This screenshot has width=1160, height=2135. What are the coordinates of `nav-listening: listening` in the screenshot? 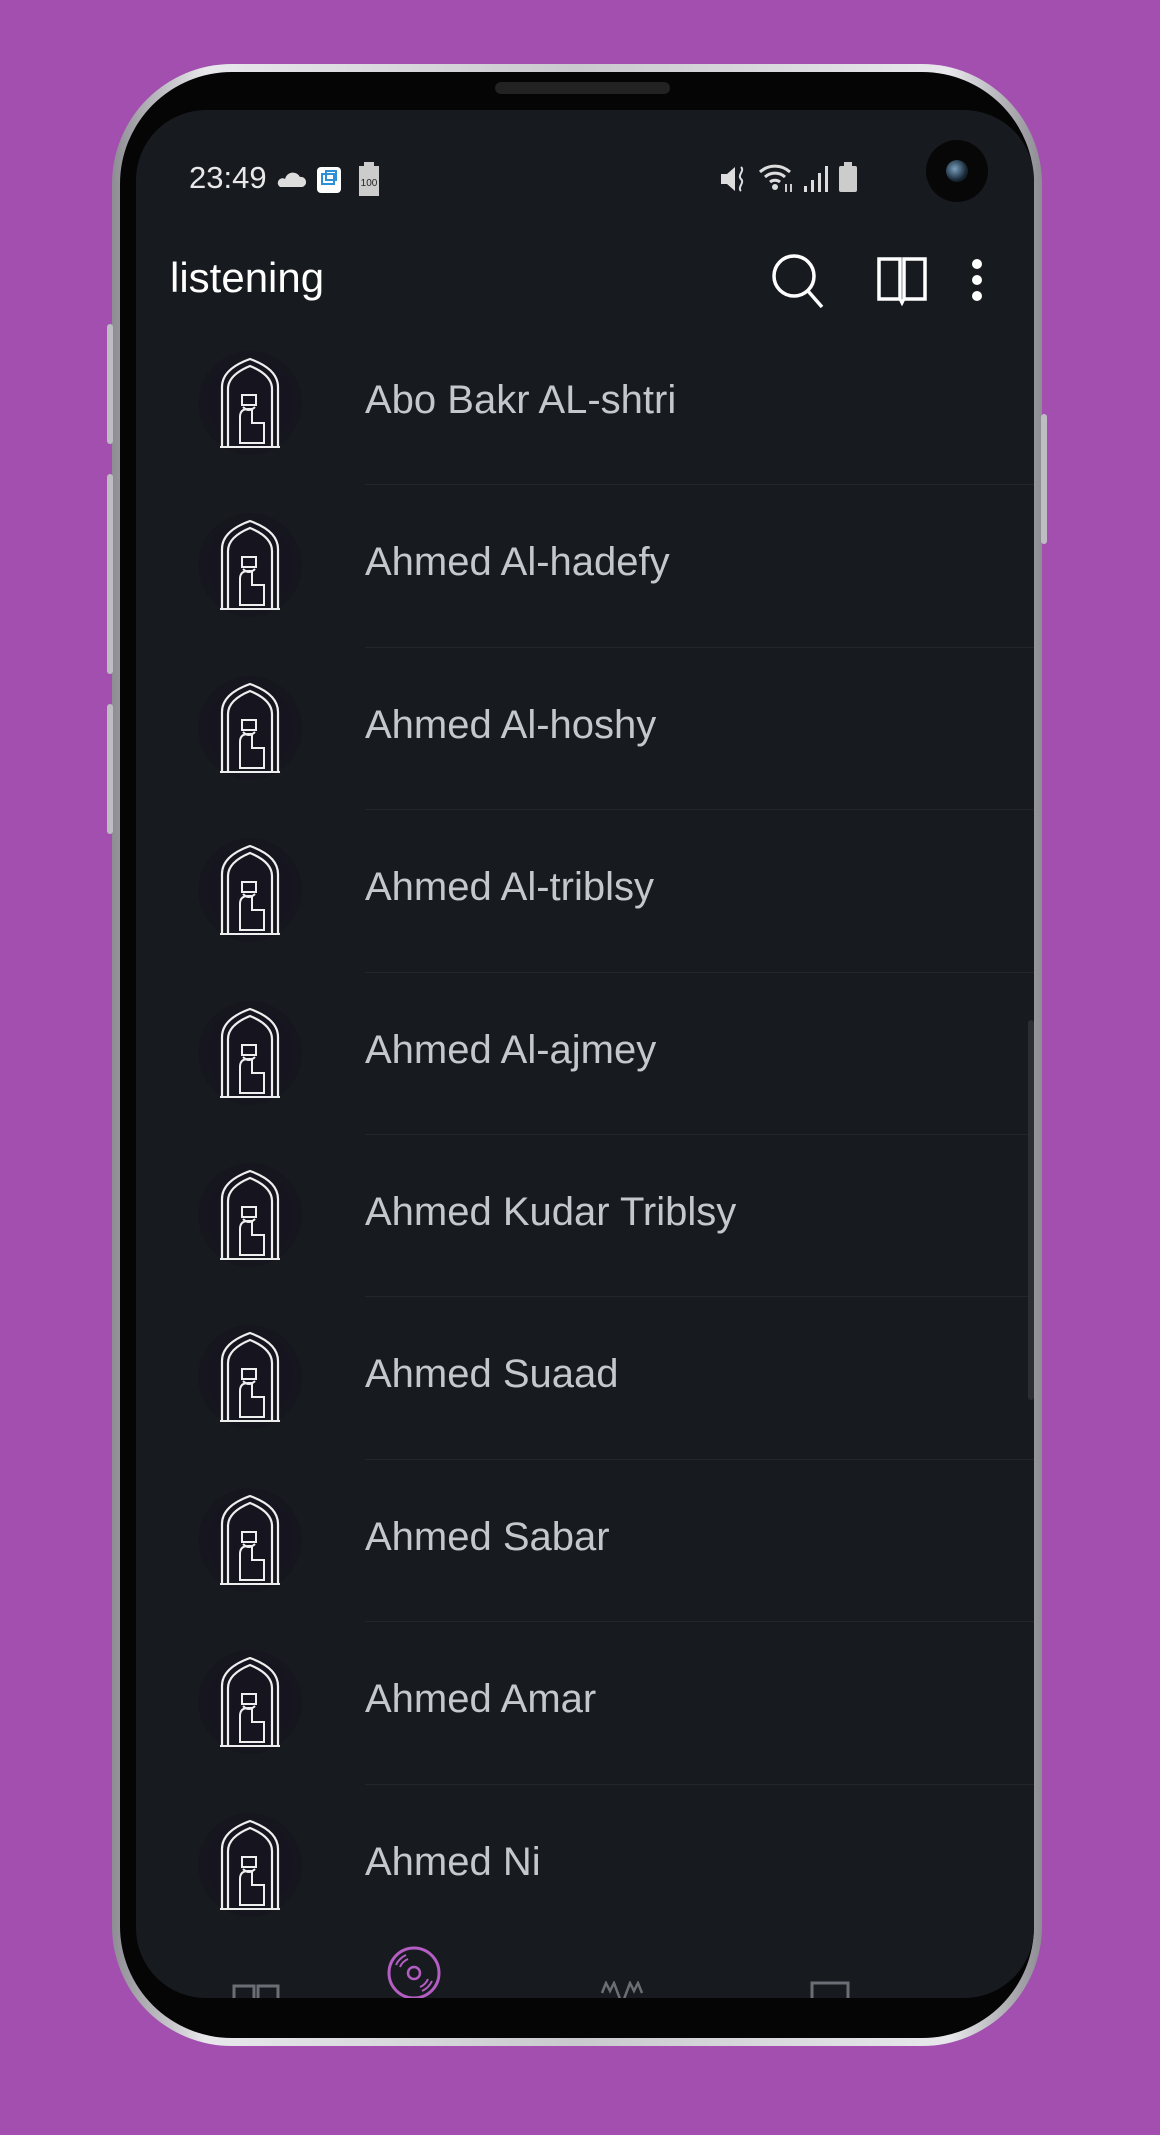 It's located at (414, 1969).